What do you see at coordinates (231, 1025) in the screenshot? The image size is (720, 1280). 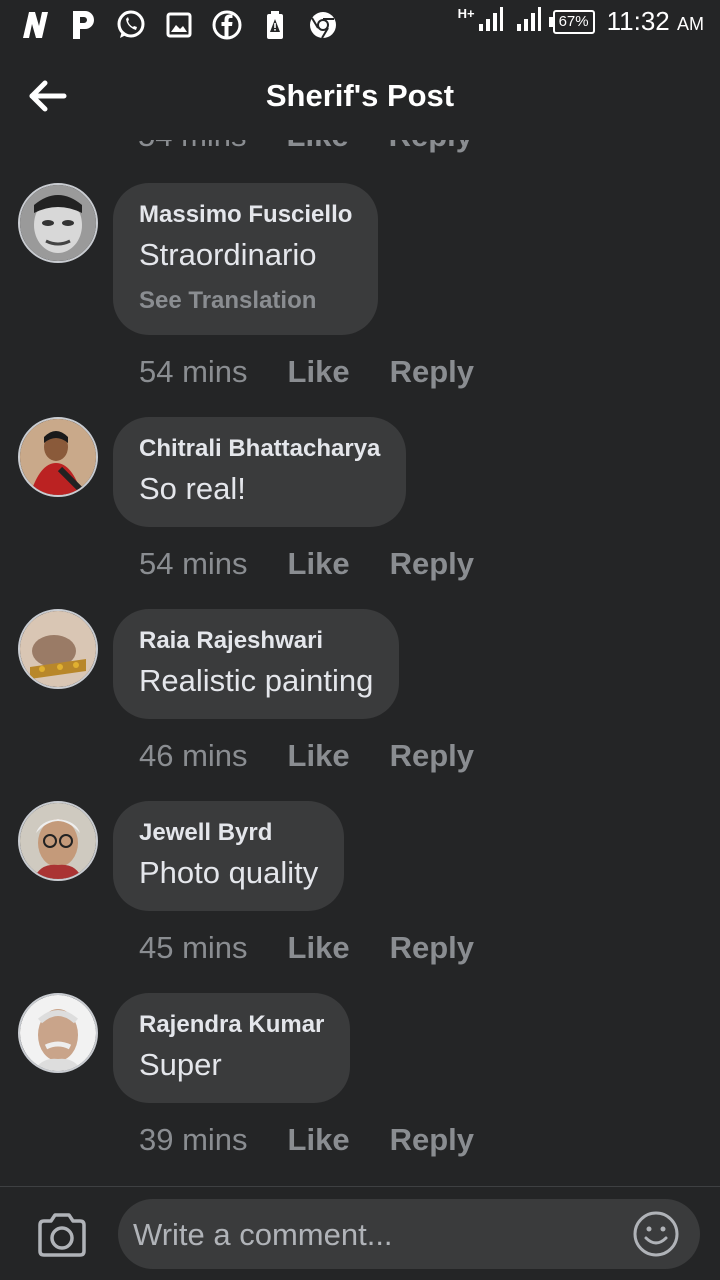 I see `comment-author: Rajendra Kumar` at bounding box center [231, 1025].